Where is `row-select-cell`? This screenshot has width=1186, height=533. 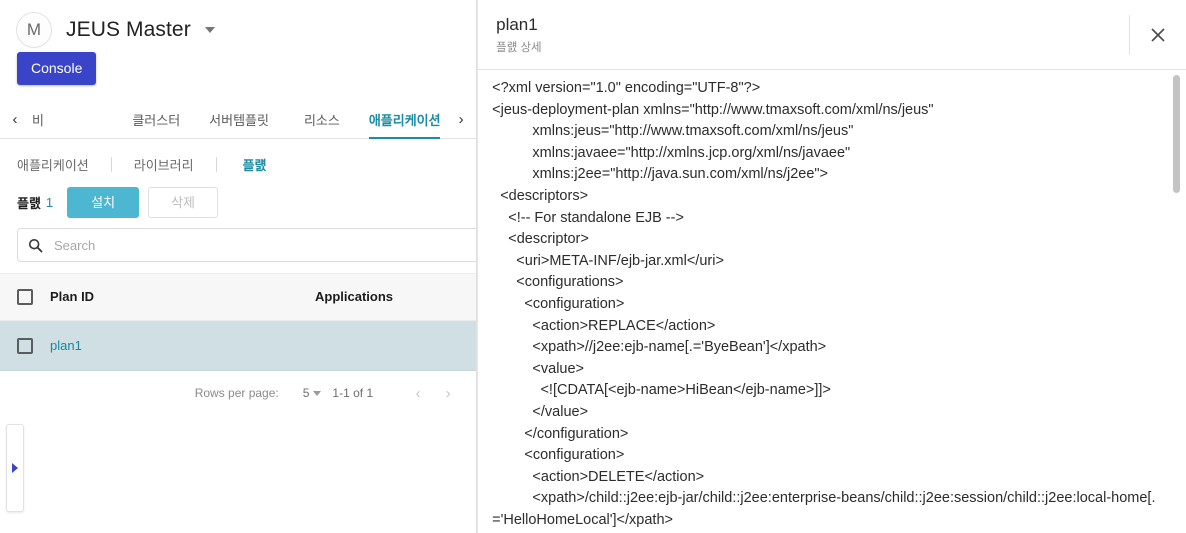
row-select-cell is located at coordinates (25, 345).